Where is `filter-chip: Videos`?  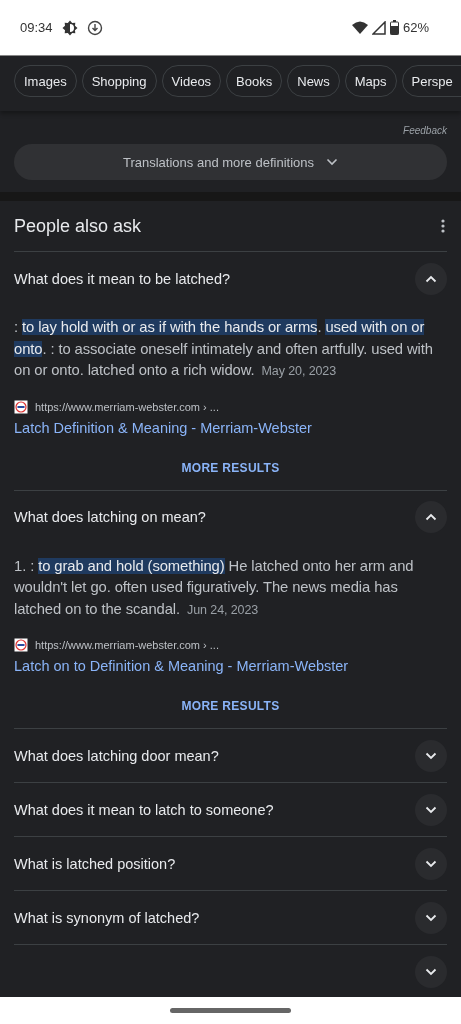 filter-chip: Videos is located at coordinates (191, 81).